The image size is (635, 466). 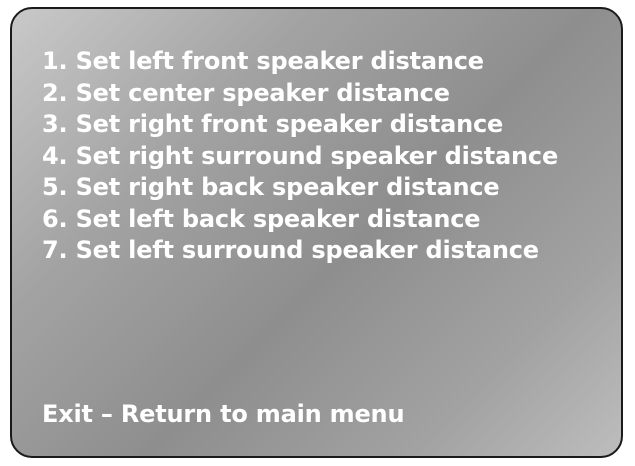 What do you see at coordinates (300, 220) in the screenshot?
I see `menu-item-left-back: 6. Set left back speaker distance` at bounding box center [300, 220].